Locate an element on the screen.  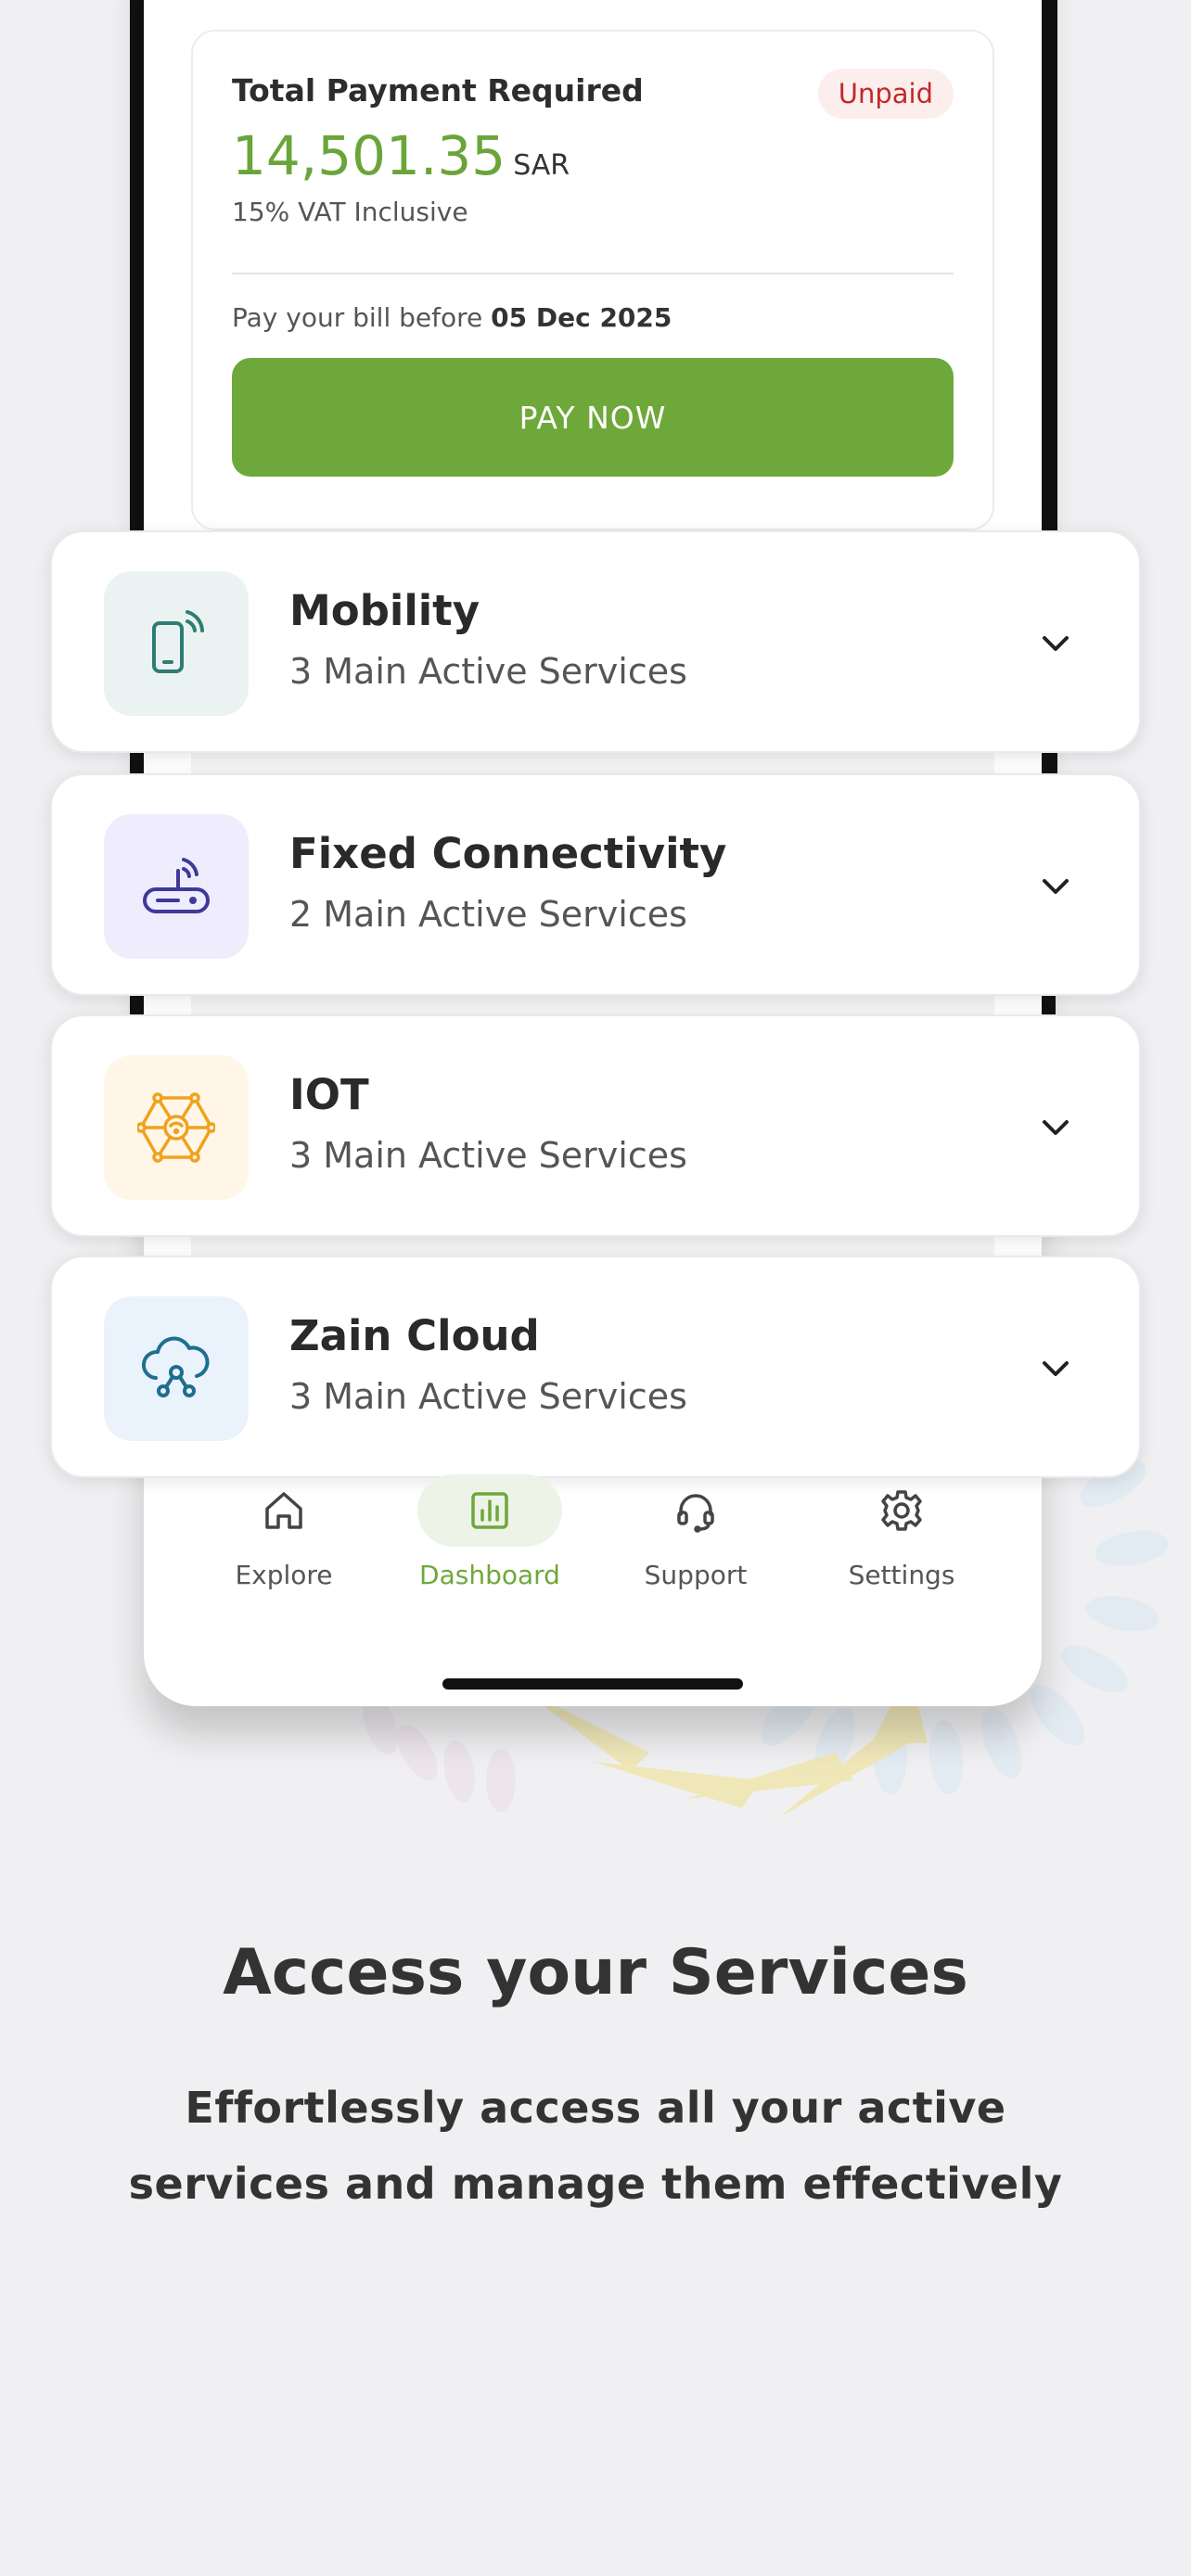
router-icon is located at coordinates (177, 886).